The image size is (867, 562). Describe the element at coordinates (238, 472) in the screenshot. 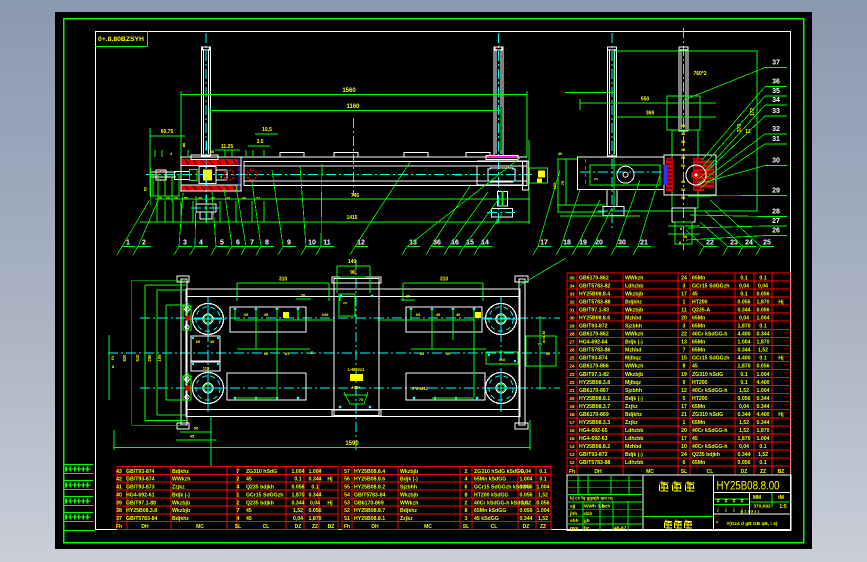

I see `svg-text: 7` at that location.